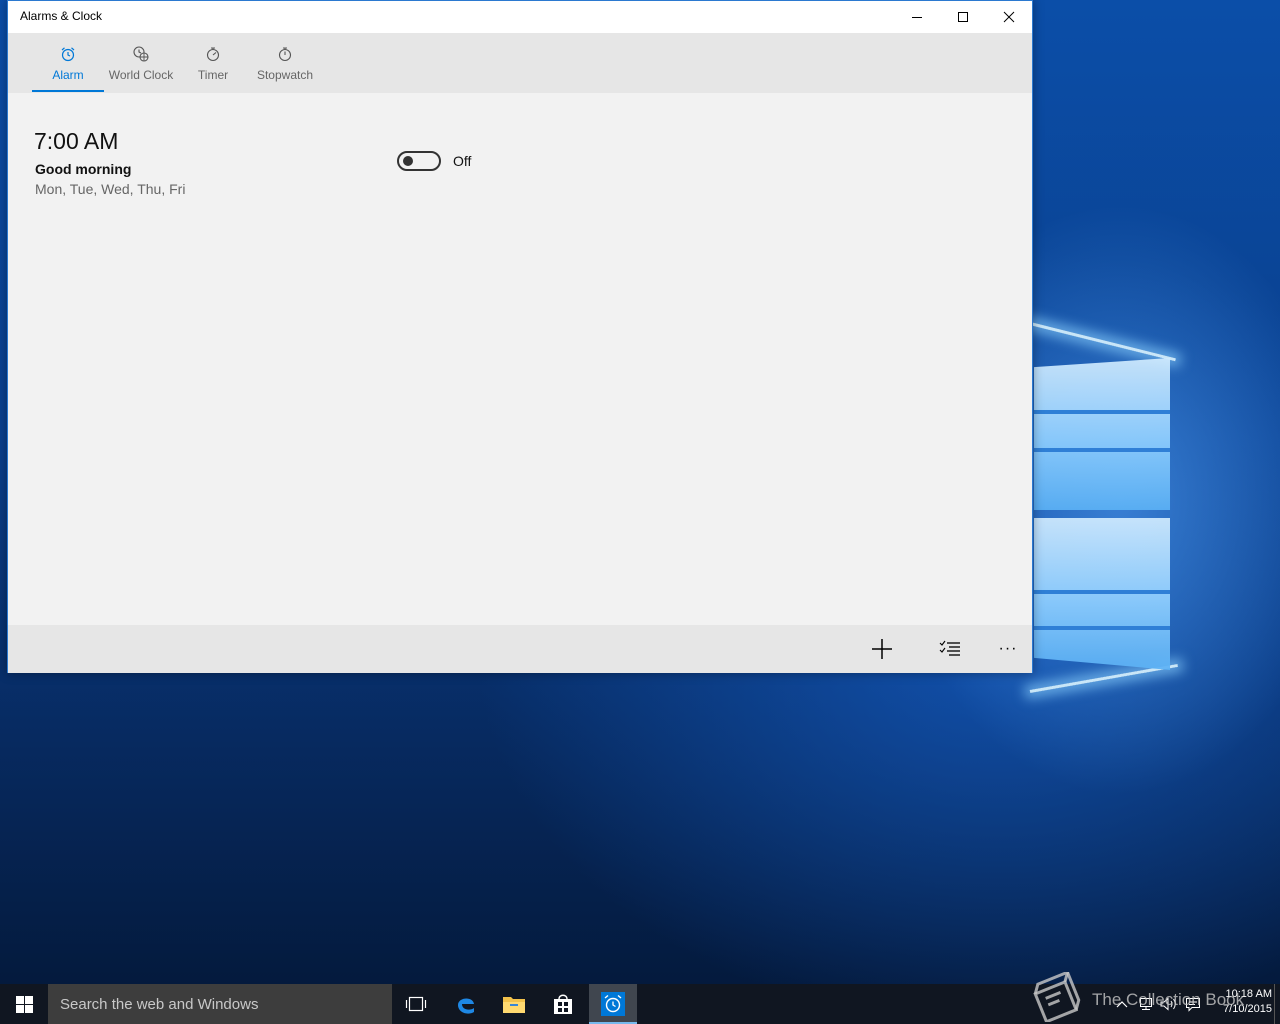 This screenshot has height=1024, width=1280. What do you see at coordinates (285, 54) in the screenshot?
I see `stopwatch-icon` at bounding box center [285, 54].